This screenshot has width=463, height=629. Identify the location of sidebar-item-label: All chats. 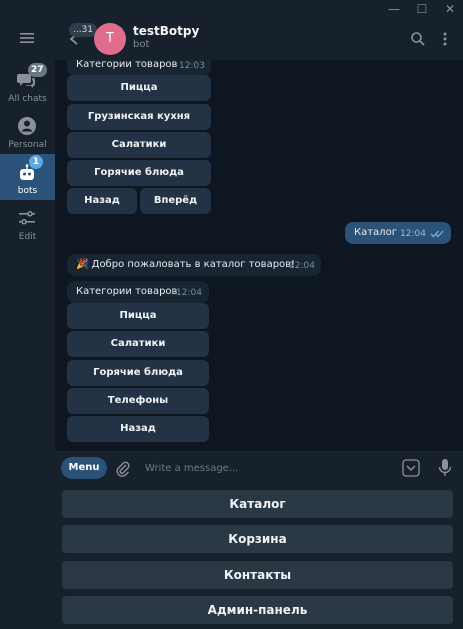
(27, 99).